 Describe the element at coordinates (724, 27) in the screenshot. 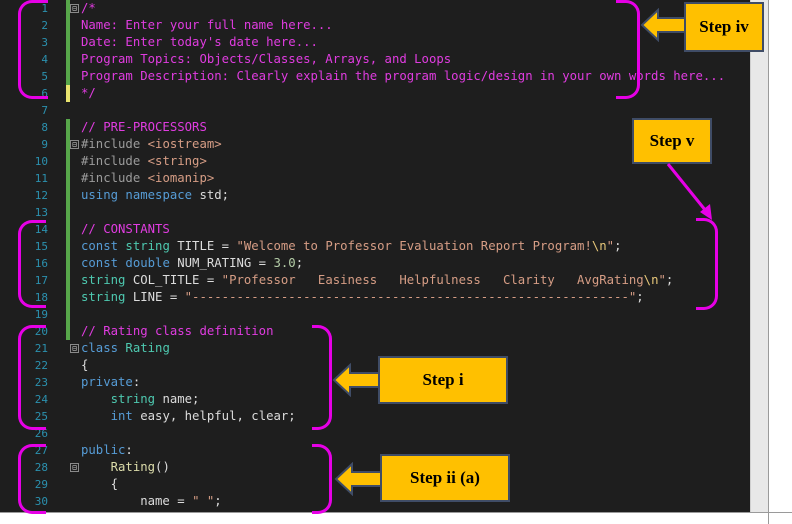

I see `callout-step-iv: Step iv` at that location.